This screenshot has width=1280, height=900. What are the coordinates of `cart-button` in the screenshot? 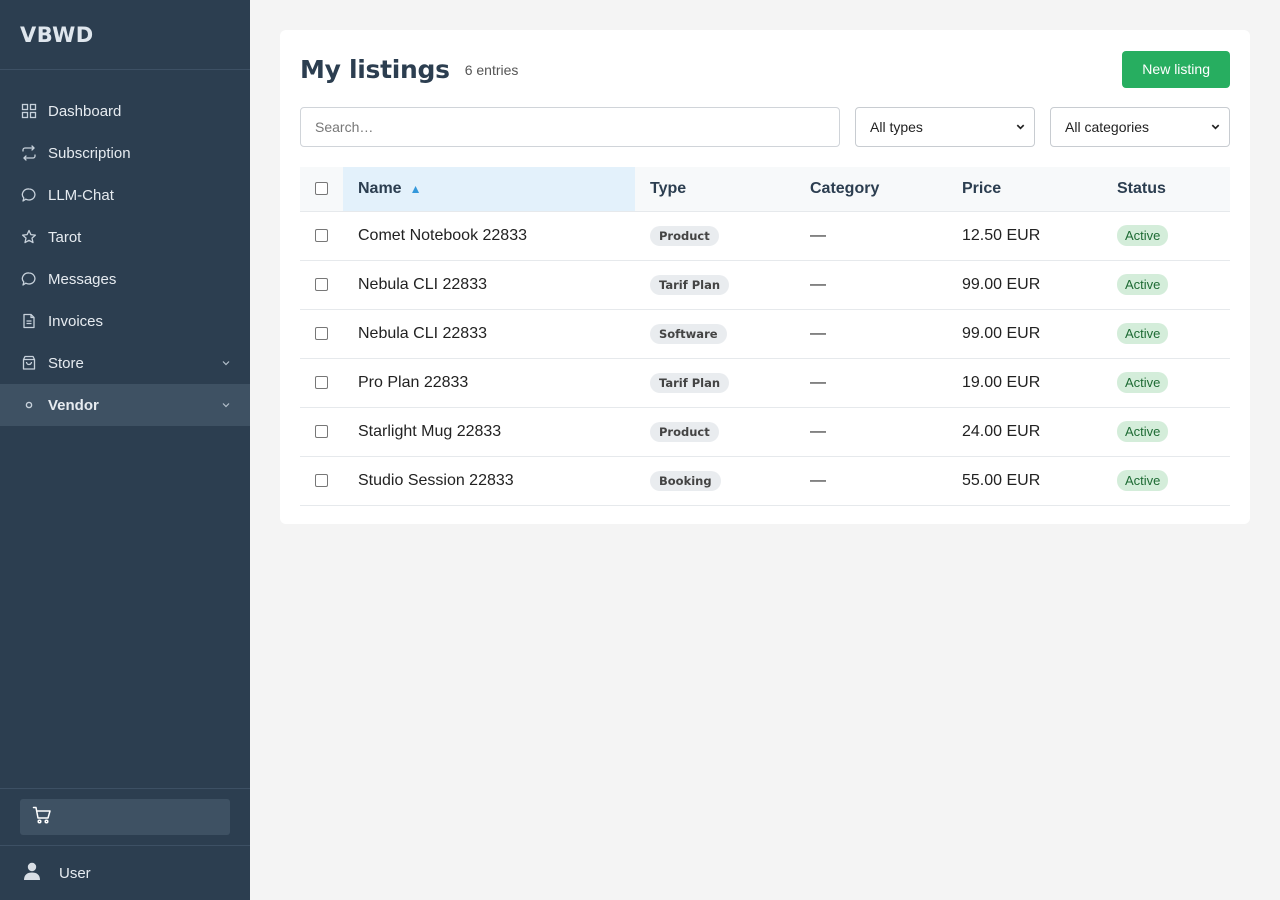 It's located at (125, 817).